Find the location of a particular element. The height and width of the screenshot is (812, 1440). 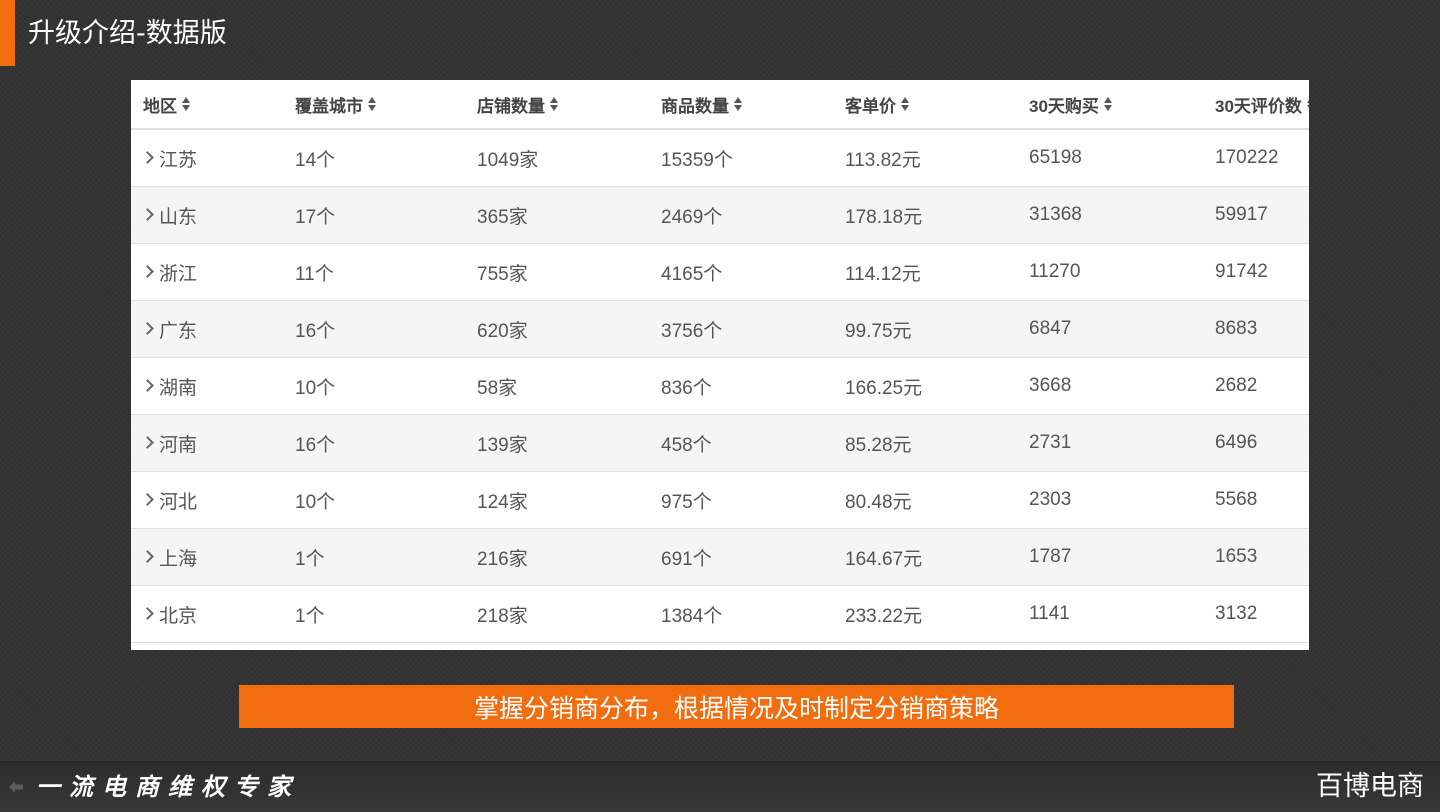

shops-cell: 755家 is located at coordinates (502, 274).